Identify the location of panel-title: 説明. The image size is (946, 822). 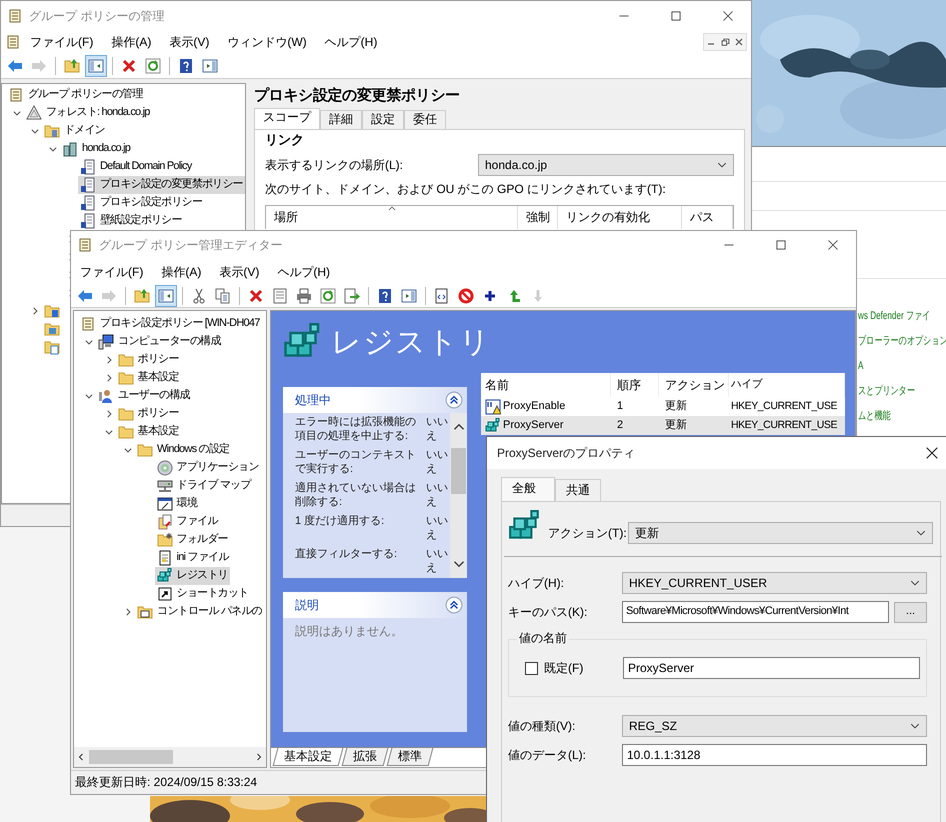
(307, 605).